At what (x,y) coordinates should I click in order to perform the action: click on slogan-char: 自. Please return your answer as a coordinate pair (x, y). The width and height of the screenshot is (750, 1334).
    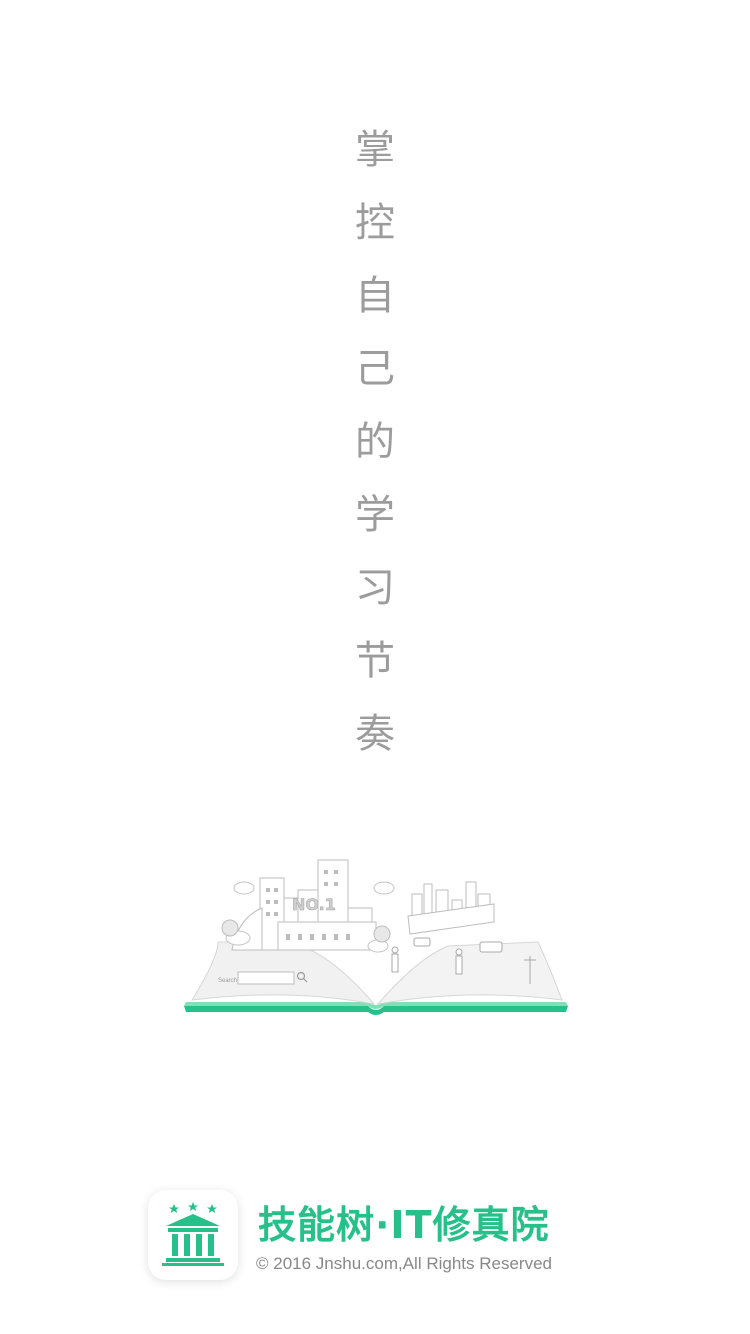
    Looking at the image, I should click on (375, 296).